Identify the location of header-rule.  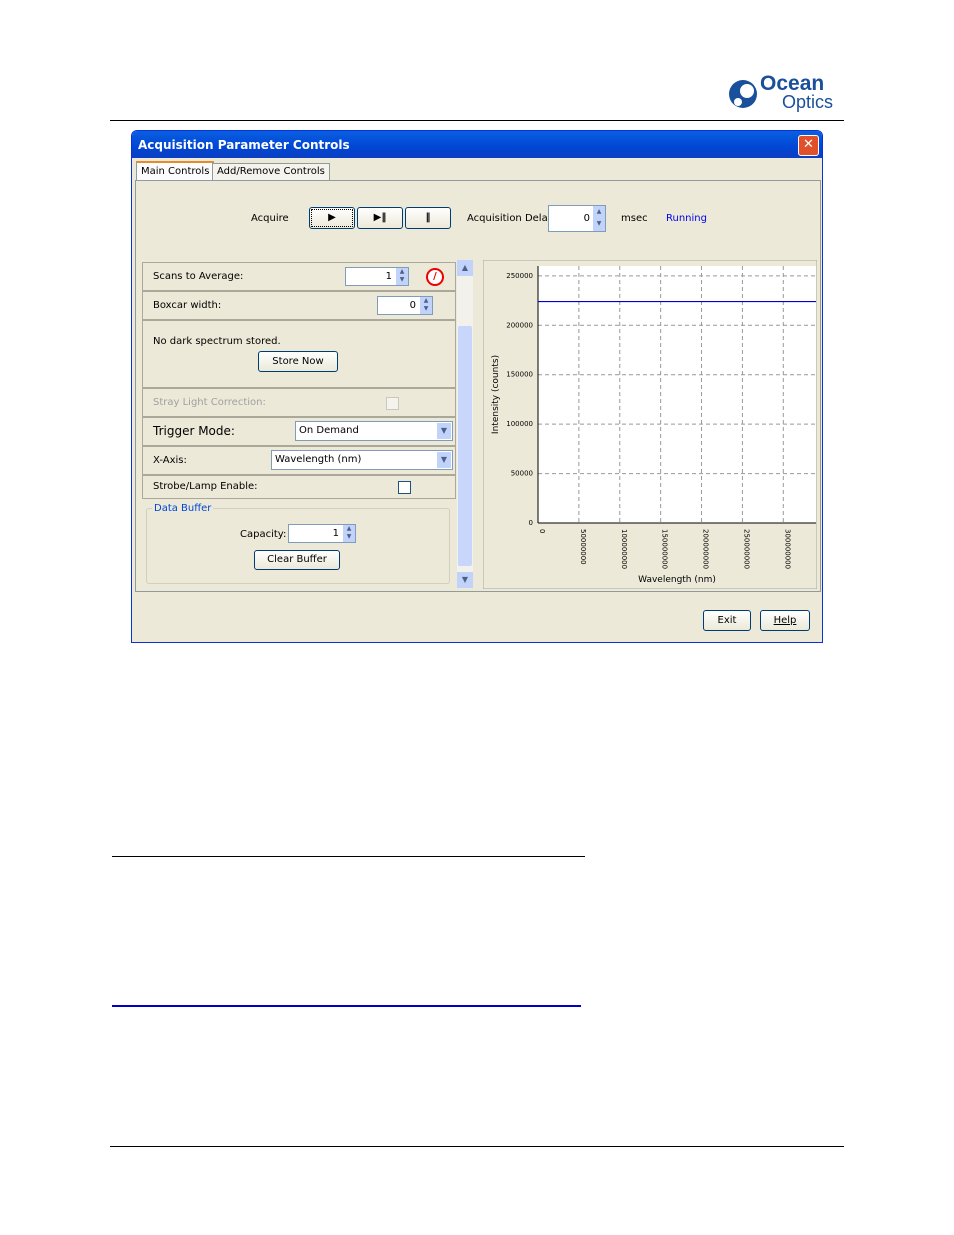
(477, 120).